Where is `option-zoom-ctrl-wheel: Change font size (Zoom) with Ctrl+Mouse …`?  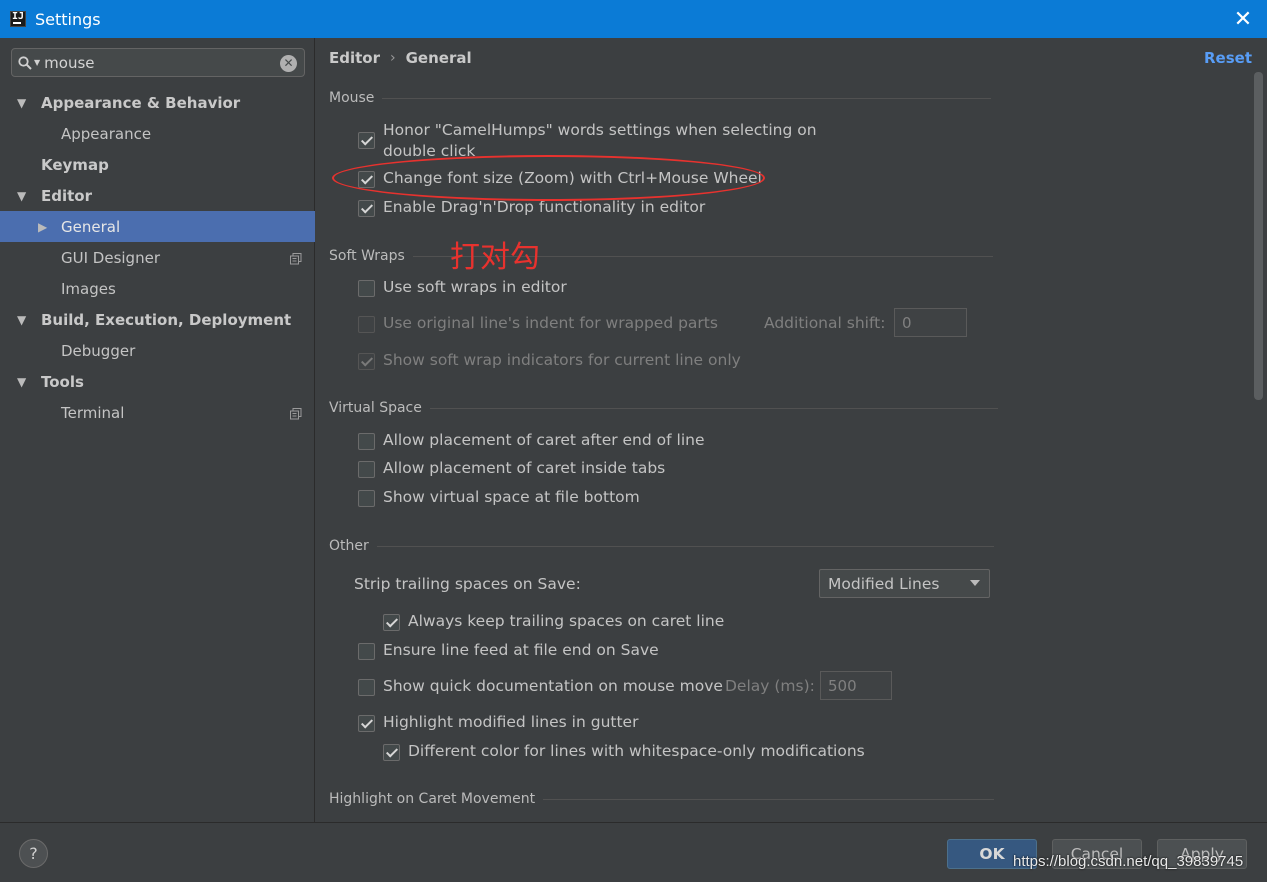 option-zoom-ctrl-wheel: Change font size (Zoom) with Ctrl+Mouse … is located at coordinates (560, 178).